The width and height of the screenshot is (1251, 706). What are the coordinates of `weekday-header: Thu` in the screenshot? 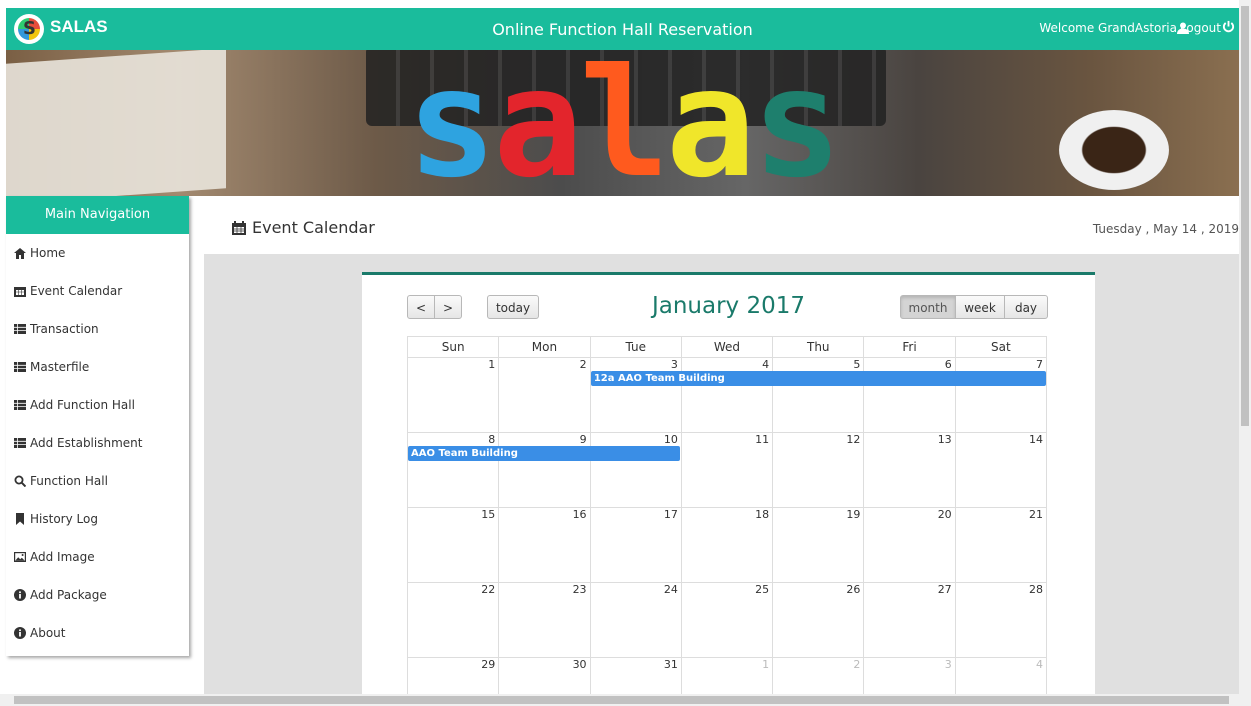 It's located at (818, 347).